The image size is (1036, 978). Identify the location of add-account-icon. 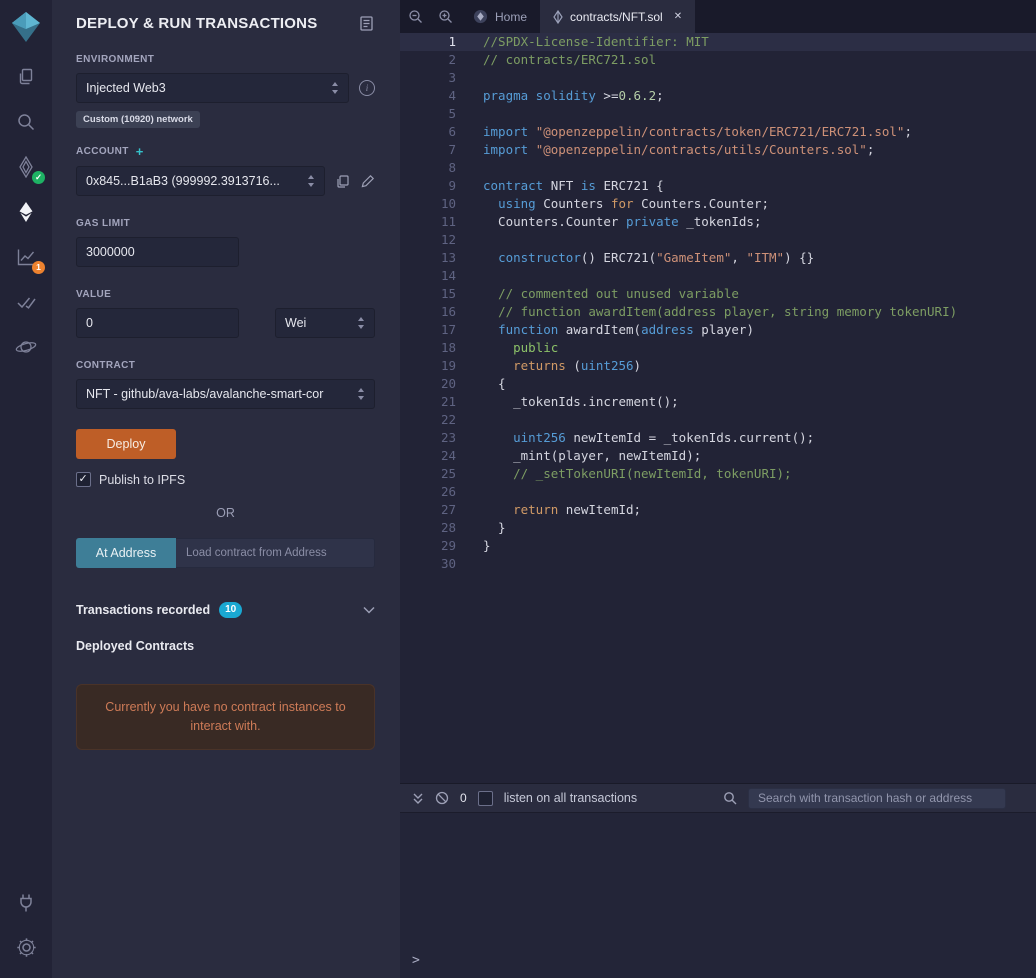
(140, 151).